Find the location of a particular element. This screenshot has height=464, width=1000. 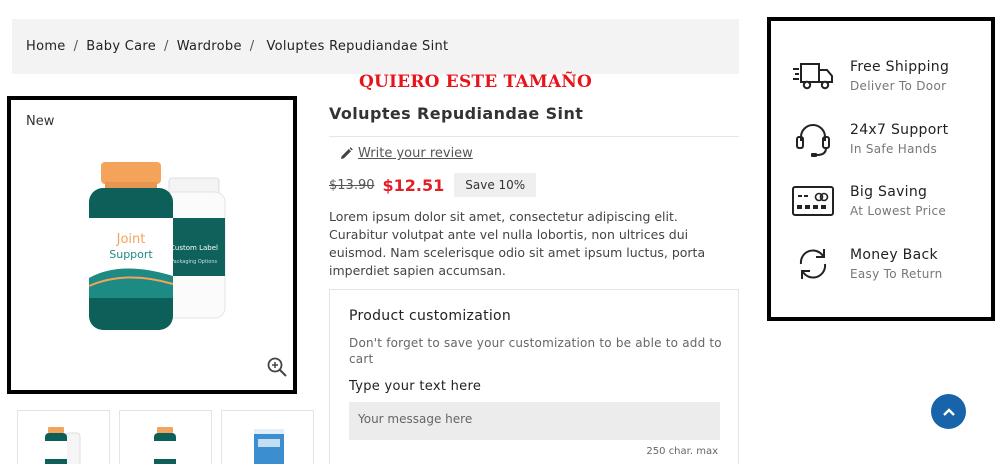

bottle-front-sublabel: Support is located at coordinates (131, 254).